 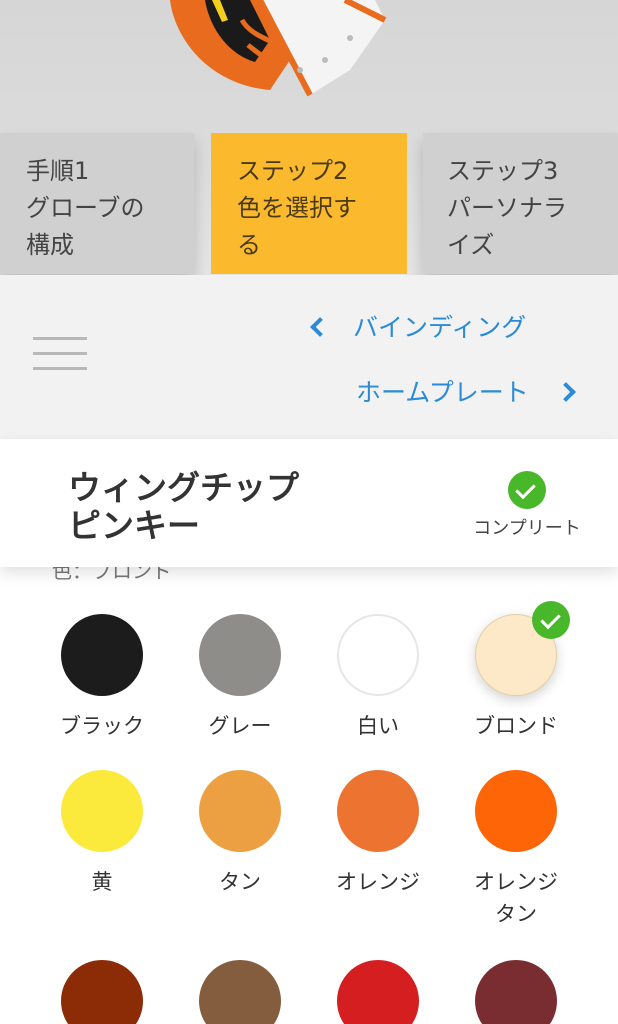 What do you see at coordinates (378, 882) in the screenshot?
I see `color-name: オレンジ` at bounding box center [378, 882].